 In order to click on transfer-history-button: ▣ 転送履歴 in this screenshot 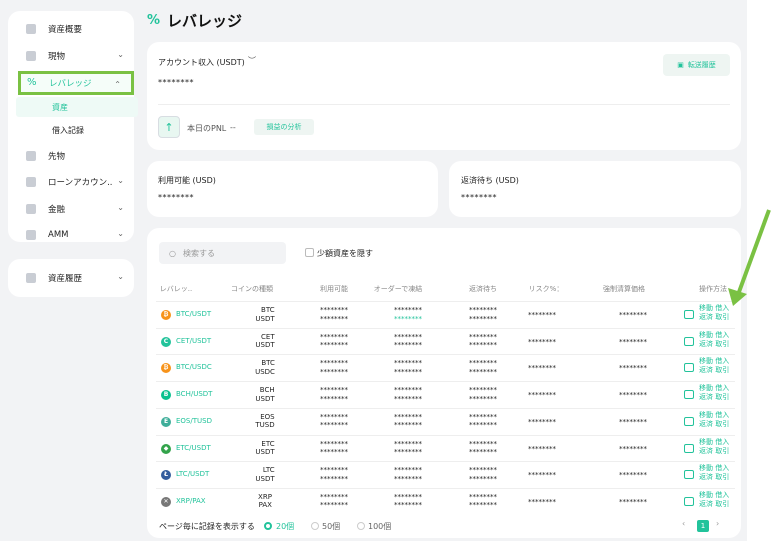, I will do `click(696, 65)`.